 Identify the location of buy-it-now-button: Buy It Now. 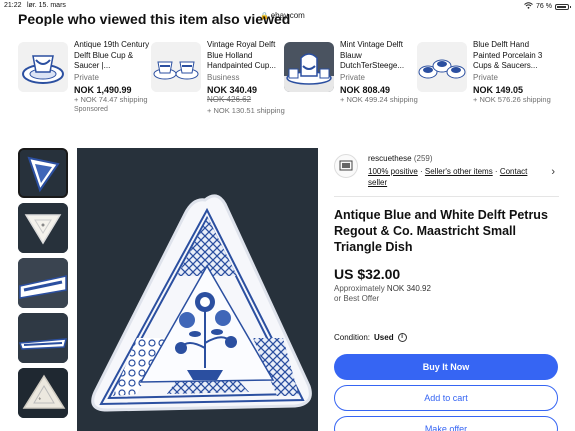
(446, 367).